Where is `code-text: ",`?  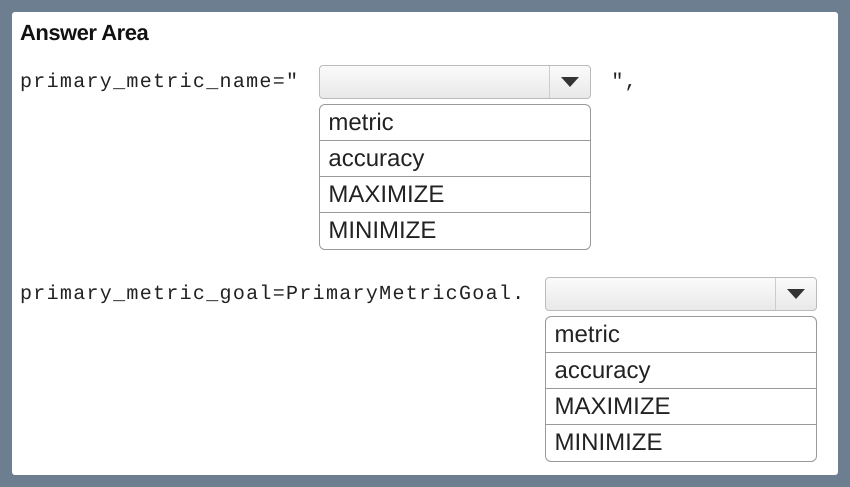 code-text: ", is located at coordinates (624, 82).